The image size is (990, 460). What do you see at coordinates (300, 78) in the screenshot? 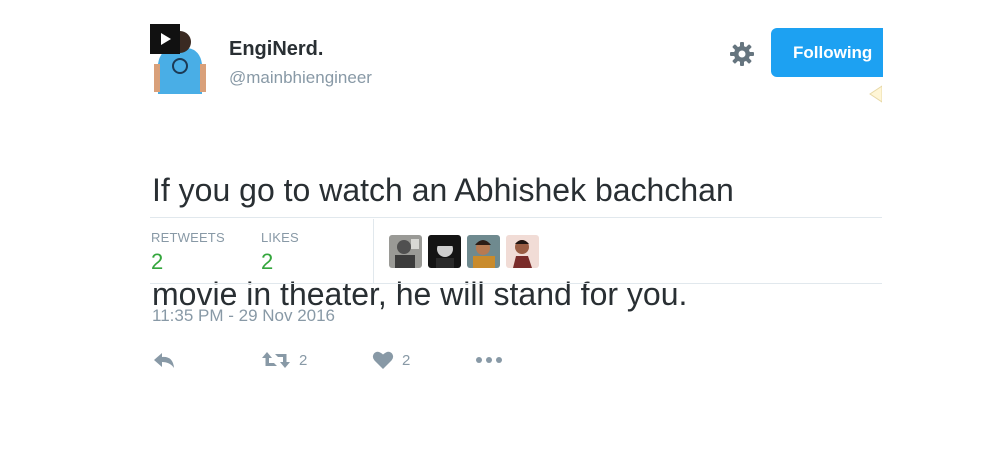
I see `user-handle: @mainbhiengineer` at bounding box center [300, 78].